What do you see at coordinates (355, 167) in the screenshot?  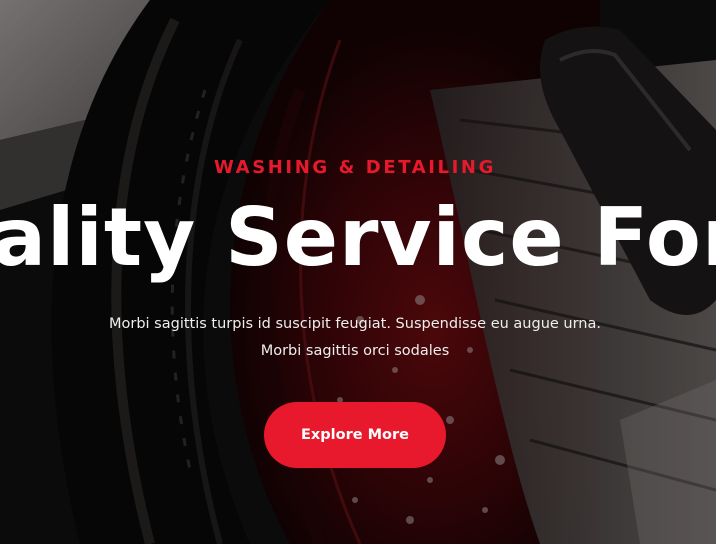 I see `hero-eyebrow: WASHING & DETAILING` at bounding box center [355, 167].